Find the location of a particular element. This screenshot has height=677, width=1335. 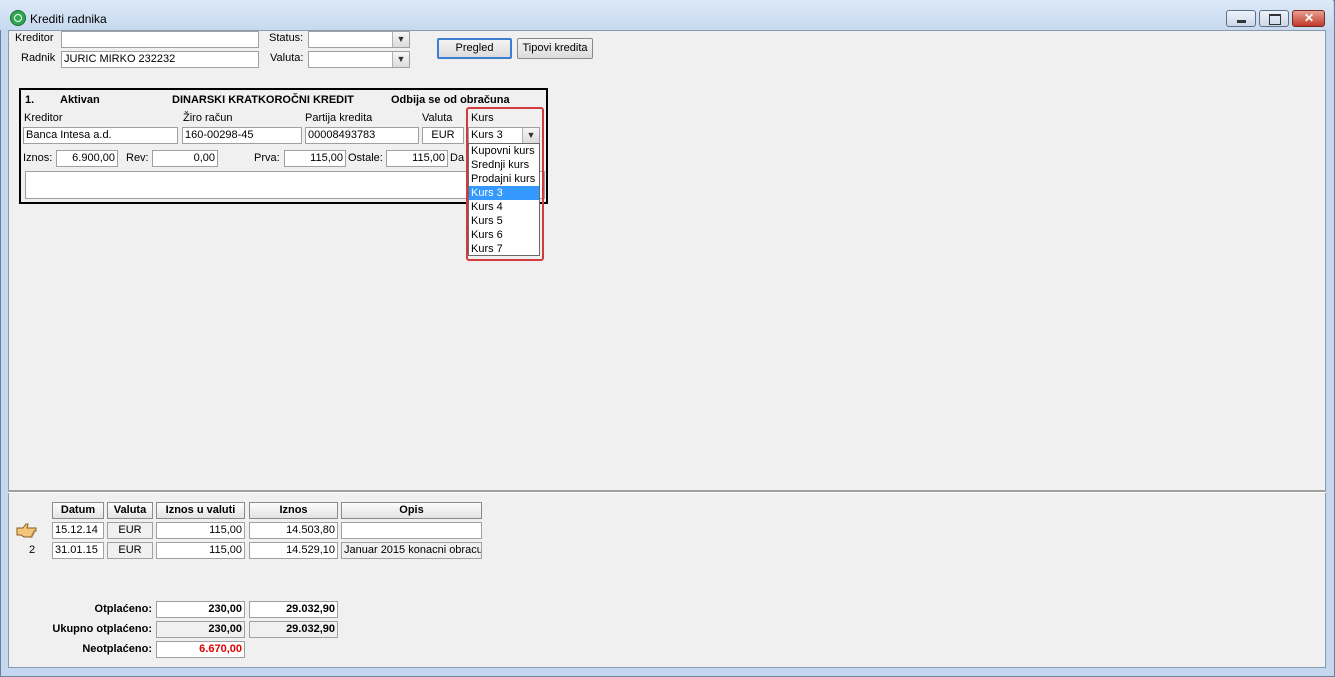

kreditor-label: Kreditor is located at coordinates (43, 118).